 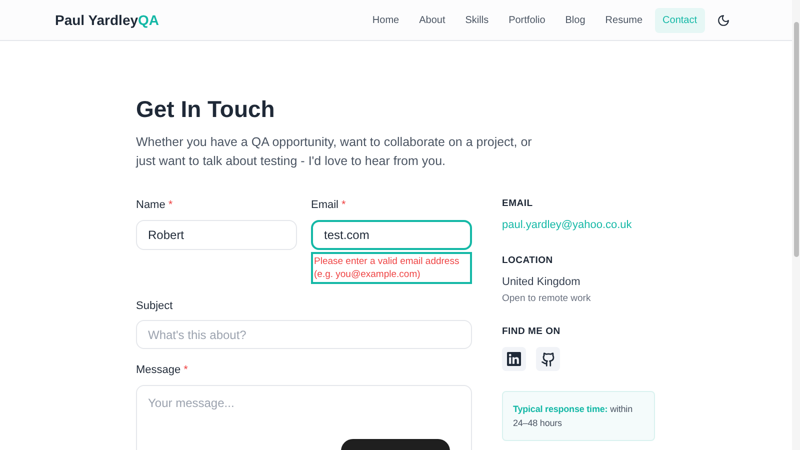 What do you see at coordinates (578, 416) in the screenshot?
I see `response-time-note: Typical response time: within 24–48 hours` at bounding box center [578, 416].